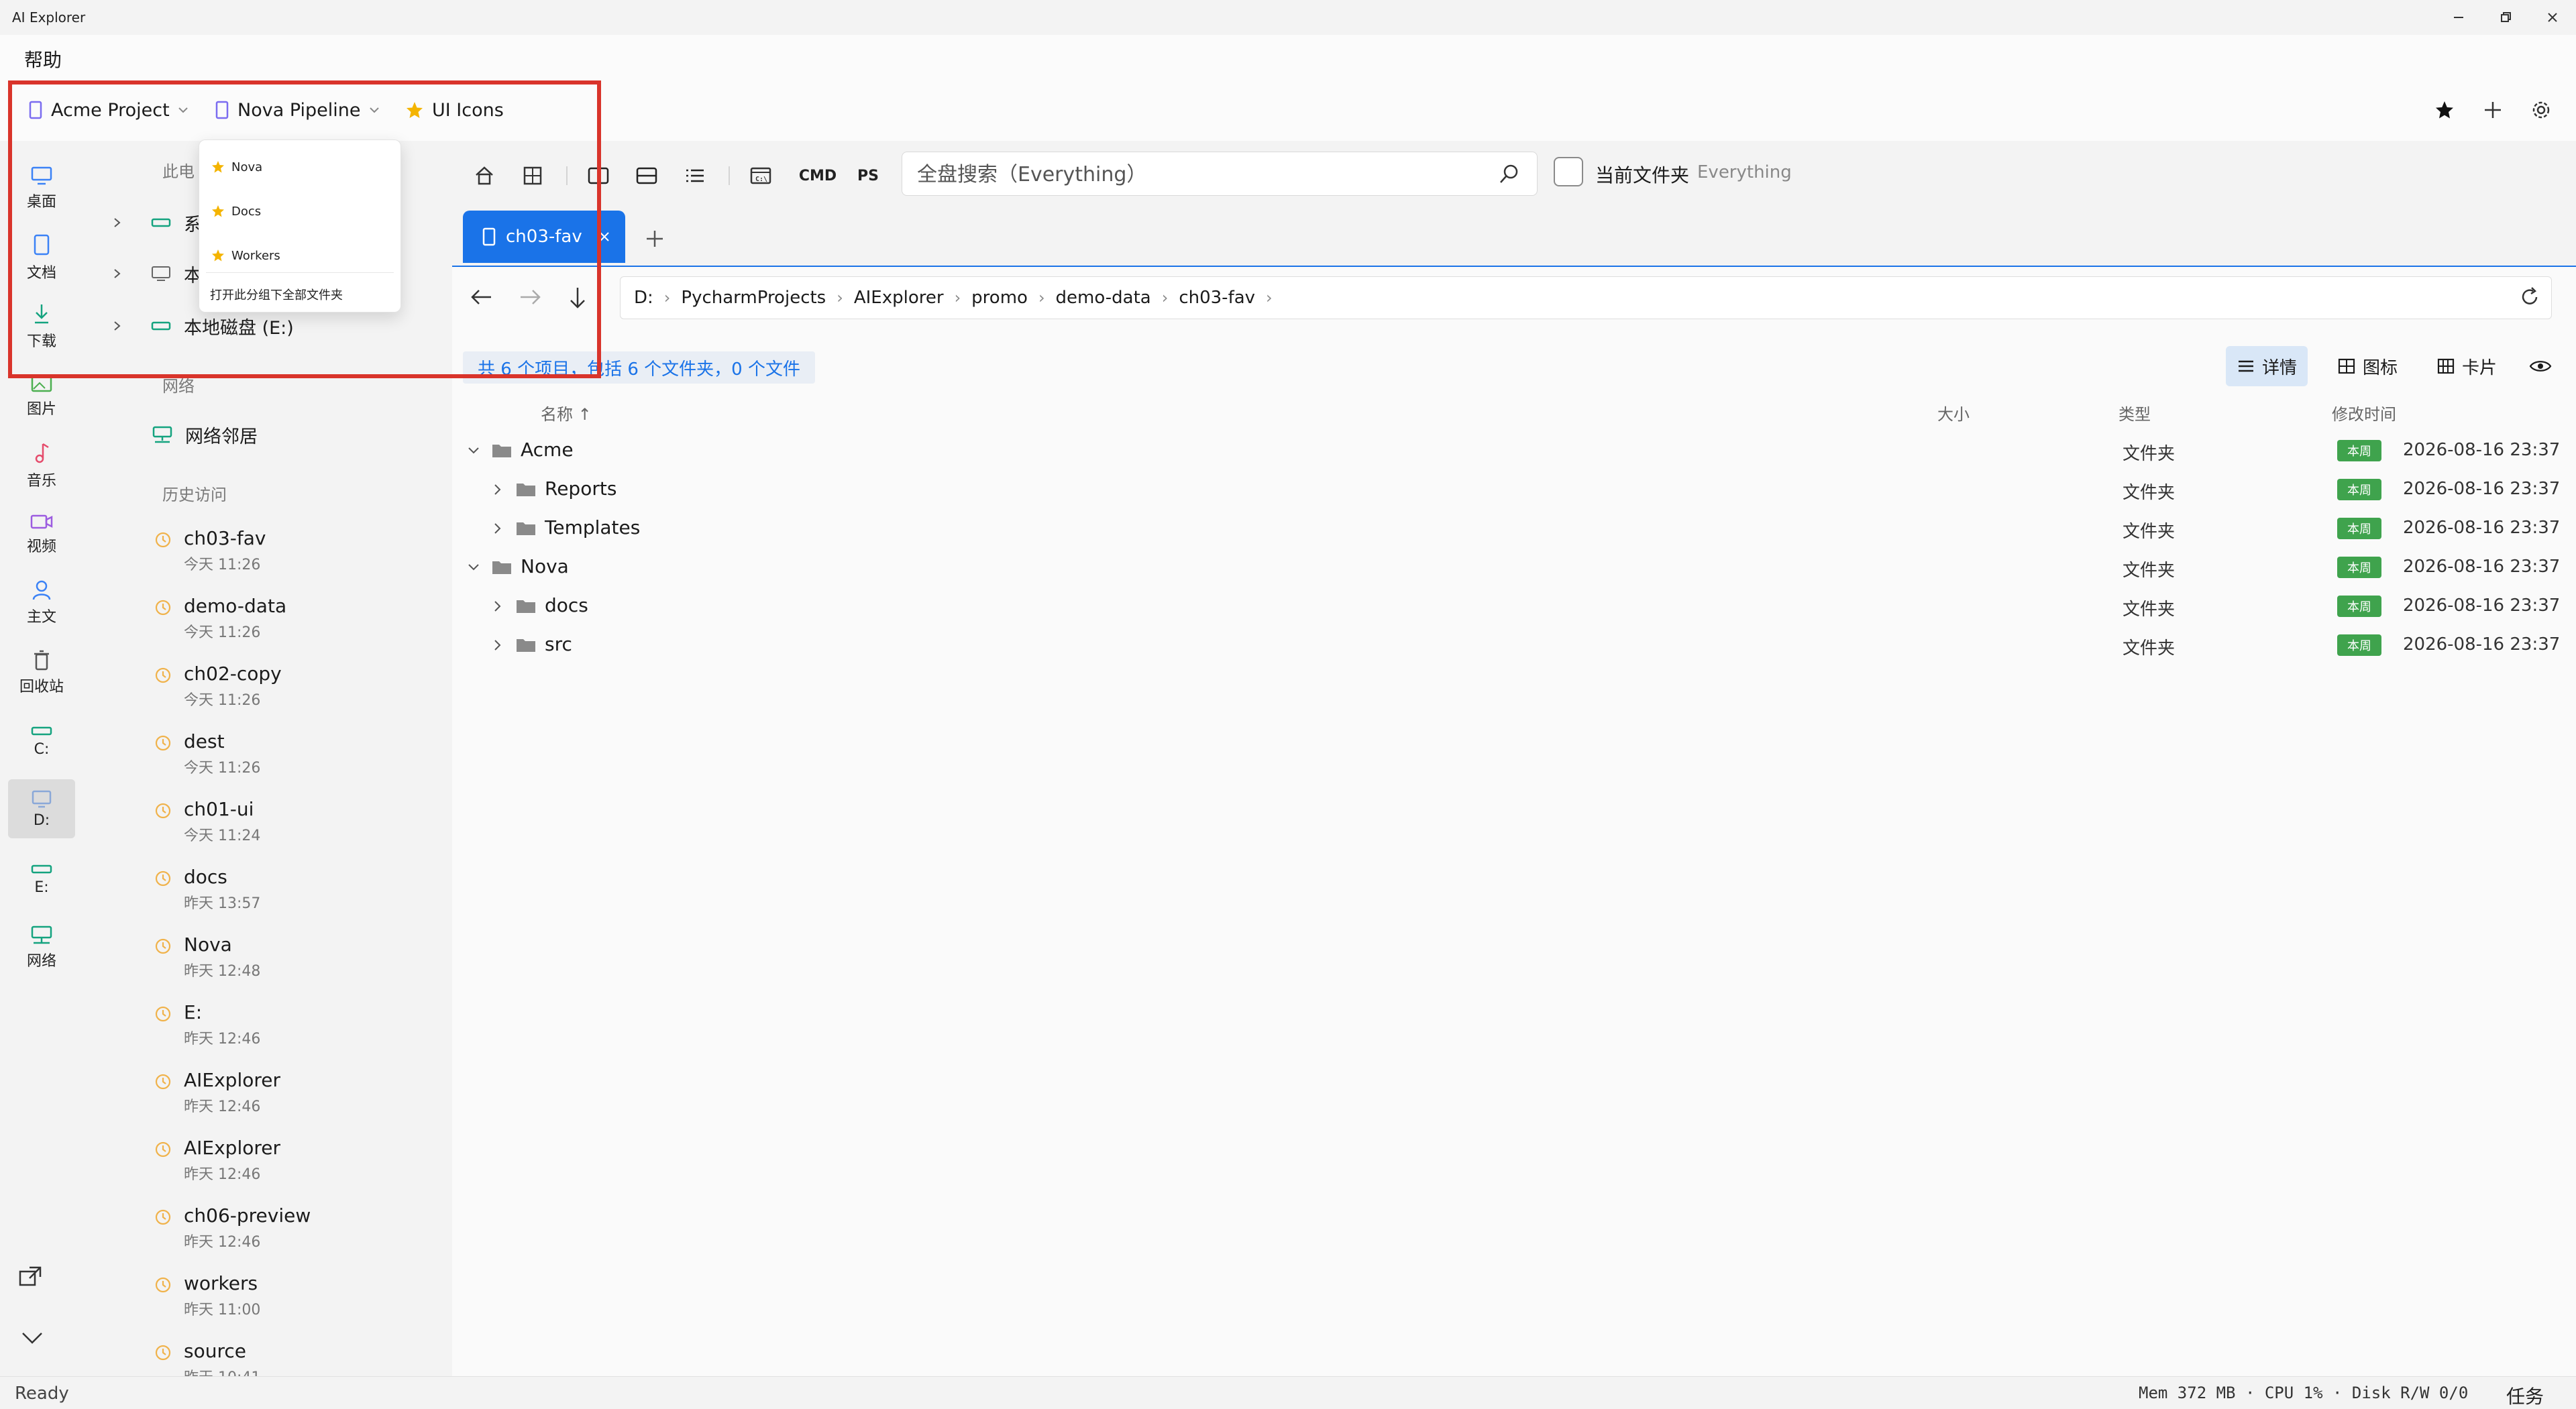 The image size is (2576, 1409). Describe the element at coordinates (41, 808) in the screenshot. I see `rail-item-drive-d: D:` at that location.